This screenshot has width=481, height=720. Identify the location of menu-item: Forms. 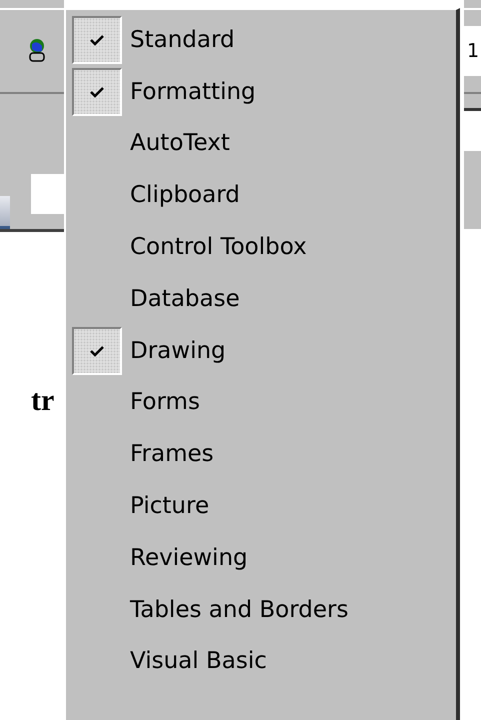
(261, 402).